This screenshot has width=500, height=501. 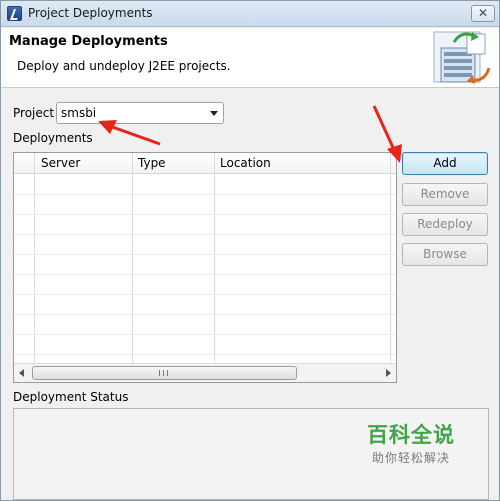 I want to click on column-header-location: Location, so click(x=245, y=163).